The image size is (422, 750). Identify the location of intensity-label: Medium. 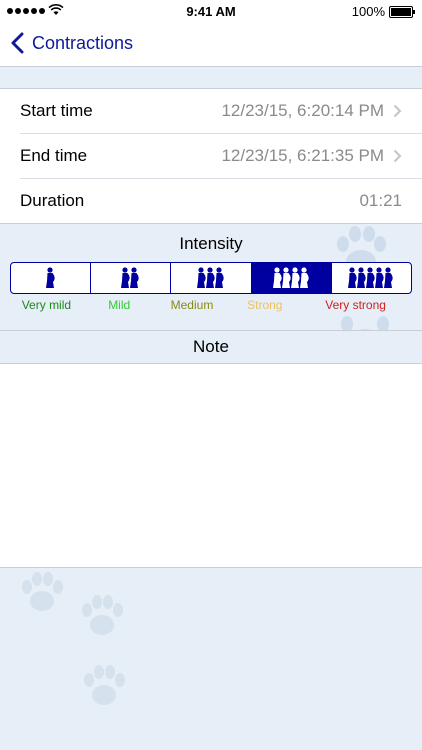
(192, 305).